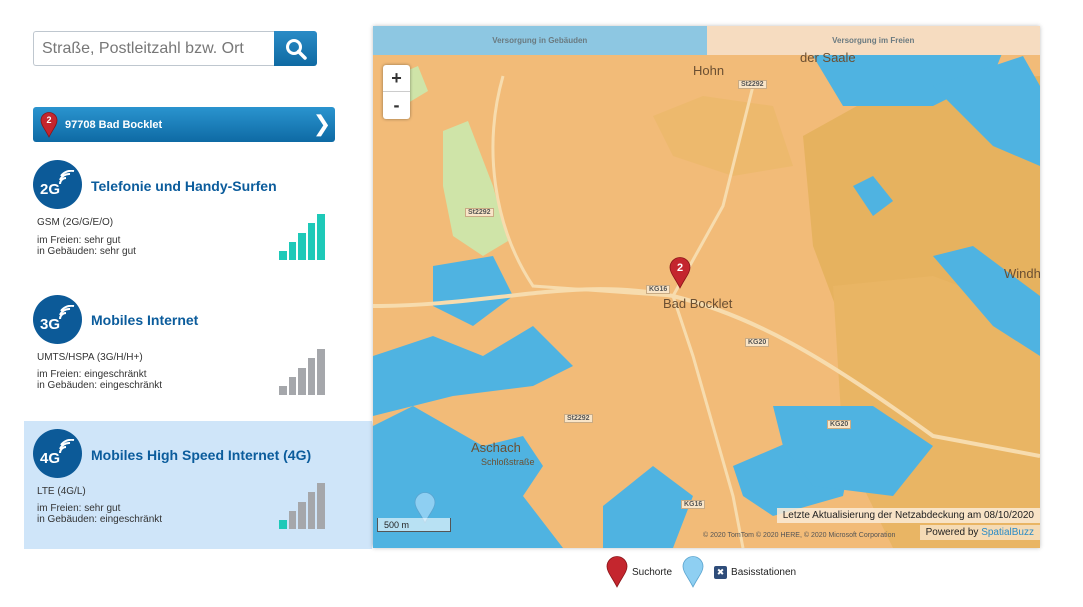 Image resolution: width=1083 pixels, height=607 pixels. I want to click on network-3g-tech: UMTS/HSPA (3G/H/H+), so click(90, 357).